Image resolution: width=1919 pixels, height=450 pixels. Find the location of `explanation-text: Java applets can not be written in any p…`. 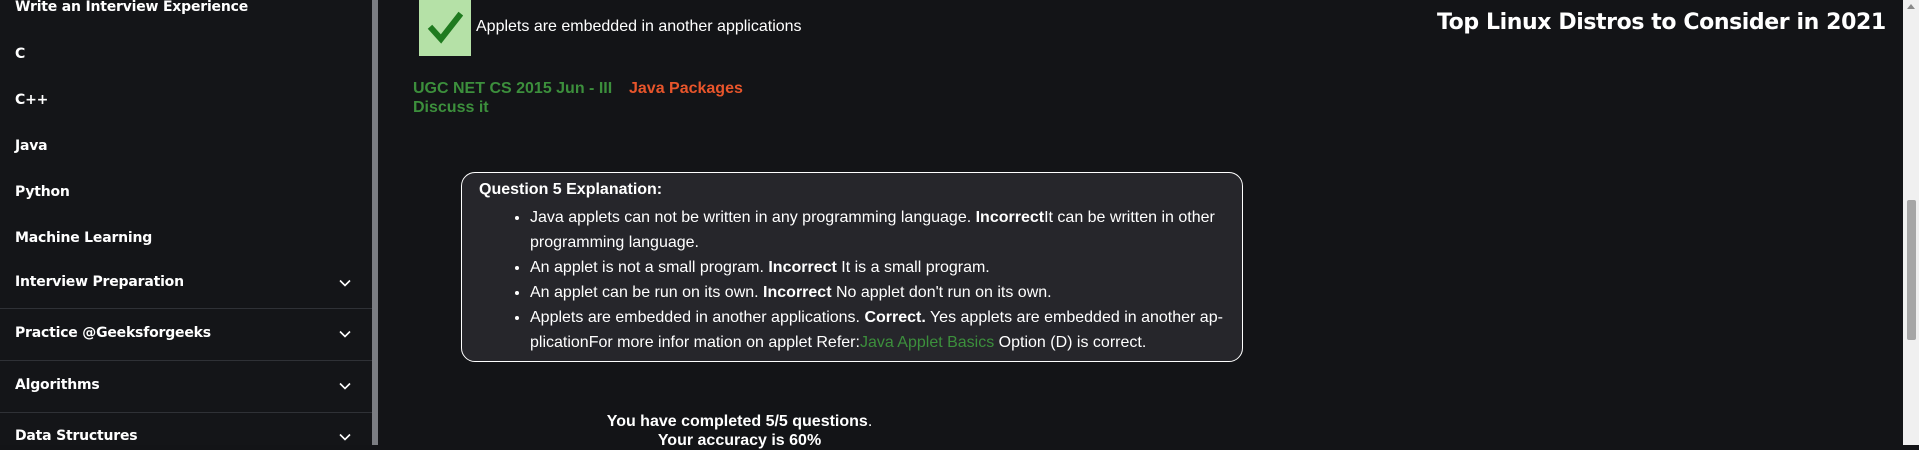

explanation-text: Java applets can not be written in any p… is located at coordinates (753, 217).